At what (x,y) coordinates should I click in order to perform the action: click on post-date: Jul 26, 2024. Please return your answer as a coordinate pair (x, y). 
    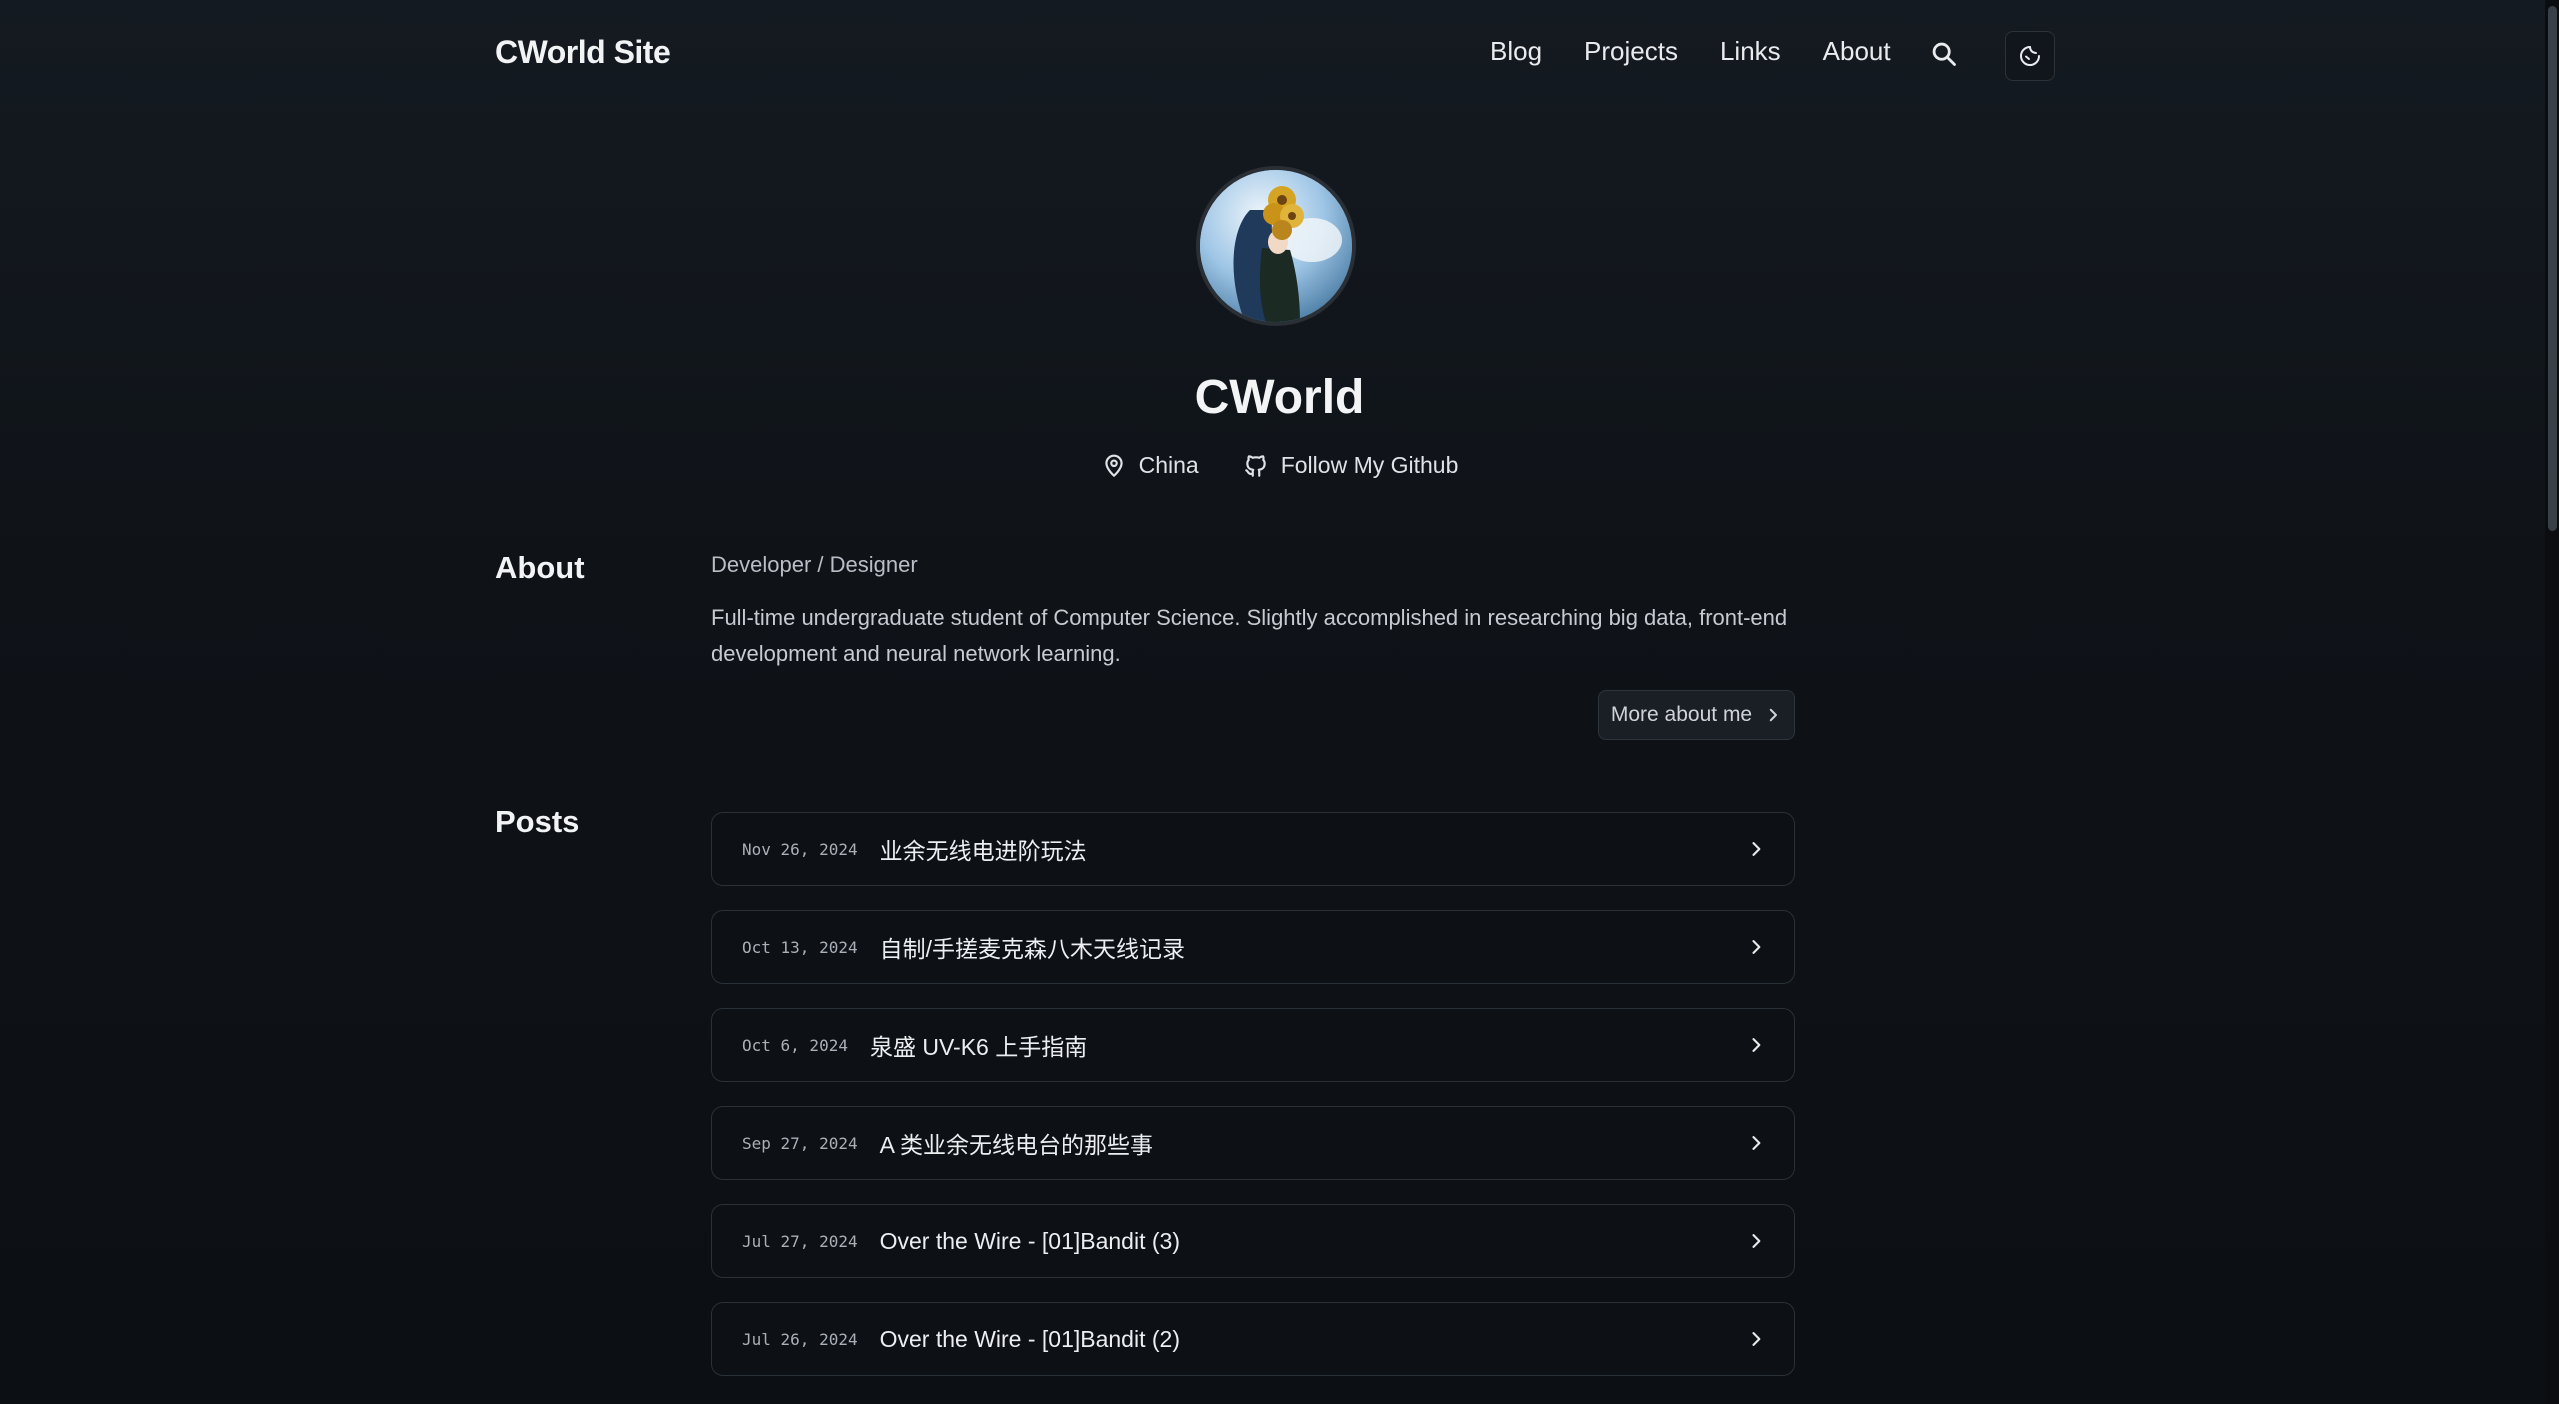
    Looking at the image, I should click on (800, 1339).